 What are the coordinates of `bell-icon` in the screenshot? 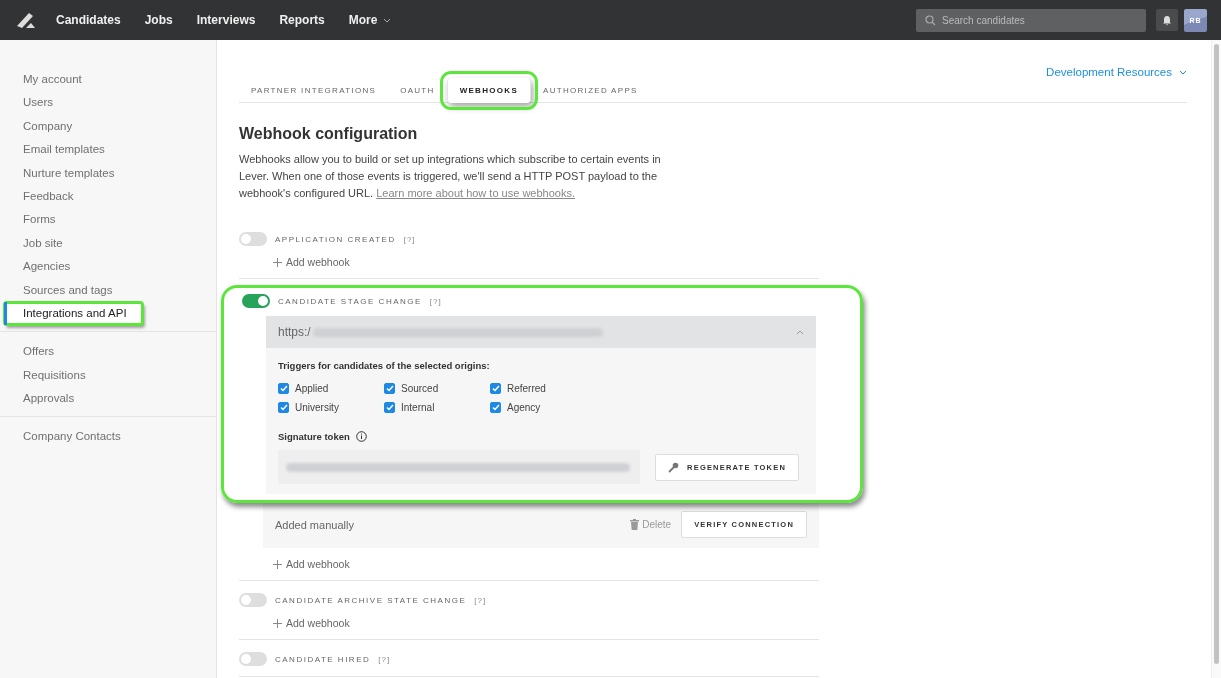 It's located at (1167, 20).